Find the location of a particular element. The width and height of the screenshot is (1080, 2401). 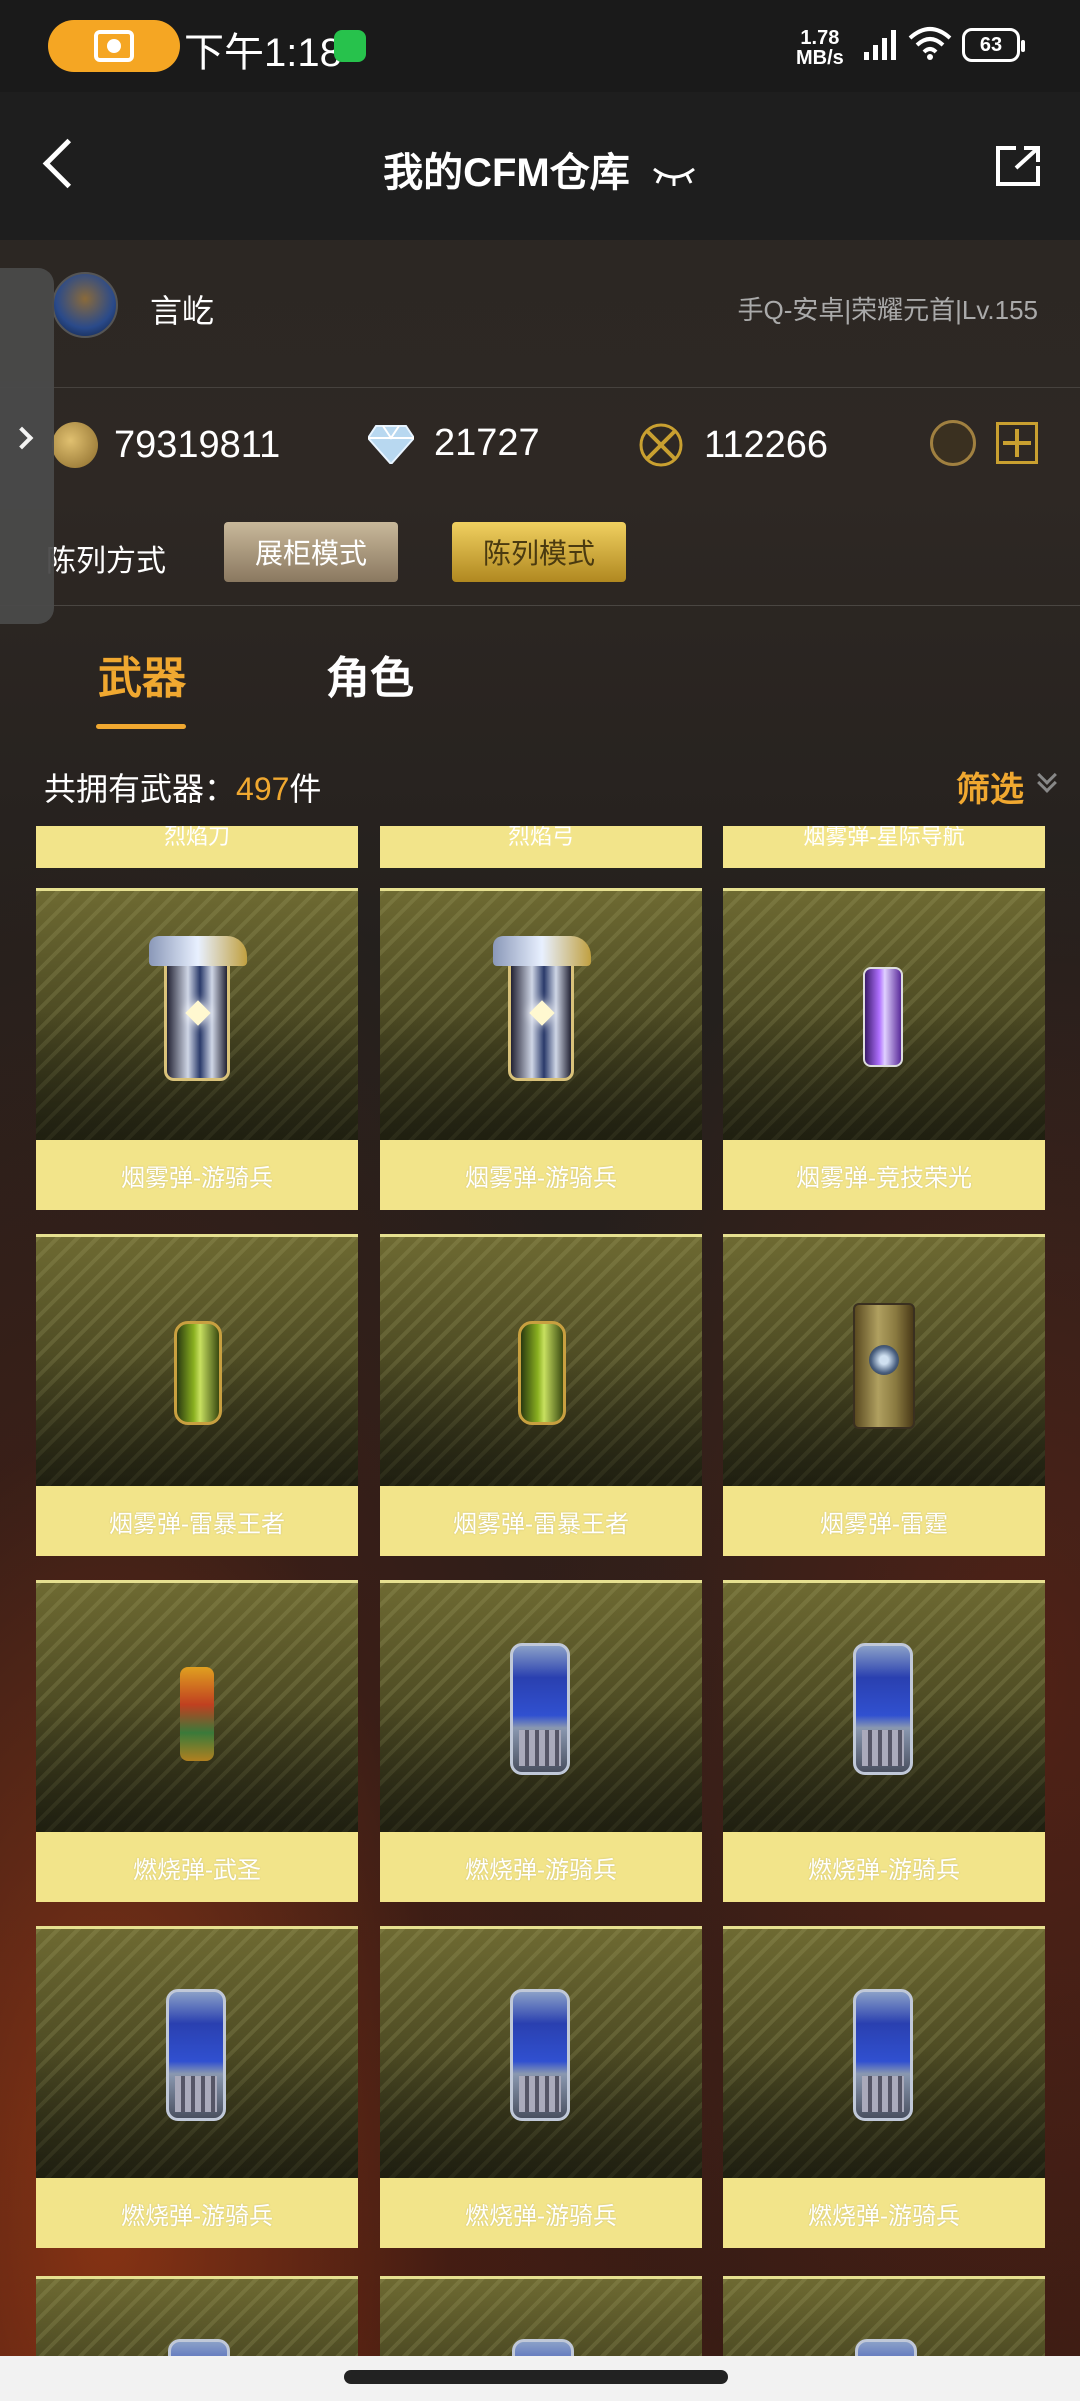

crossed-swords-icon is located at coordinates (661, 445).